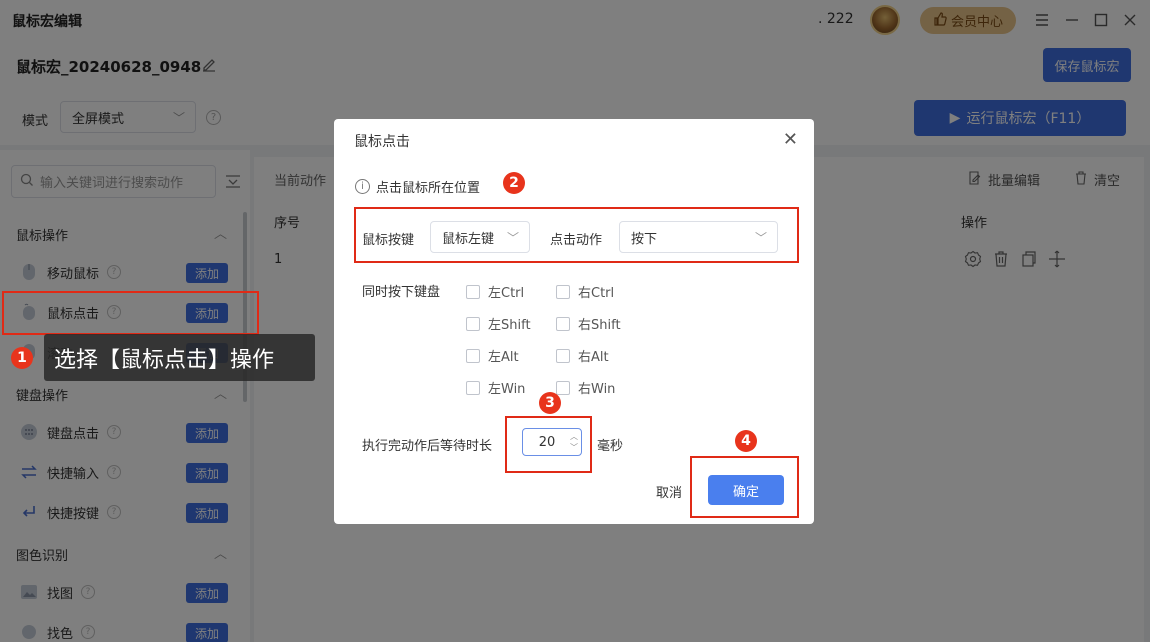 The width and height of the screenshot is (1150, 642). Describe the element at coordinates (362, 186) in the screenshot. I see `info-icon: i` at that location.